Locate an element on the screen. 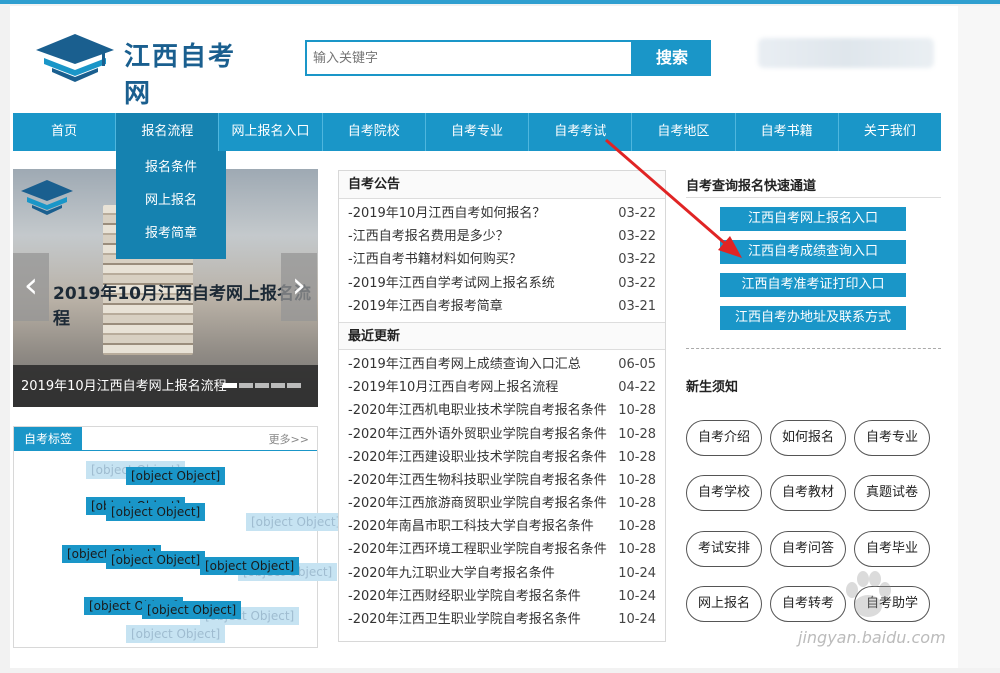  quick-link-admission-ticket: 江西自考准考证打印入口 is located at coordinates (813, 285).